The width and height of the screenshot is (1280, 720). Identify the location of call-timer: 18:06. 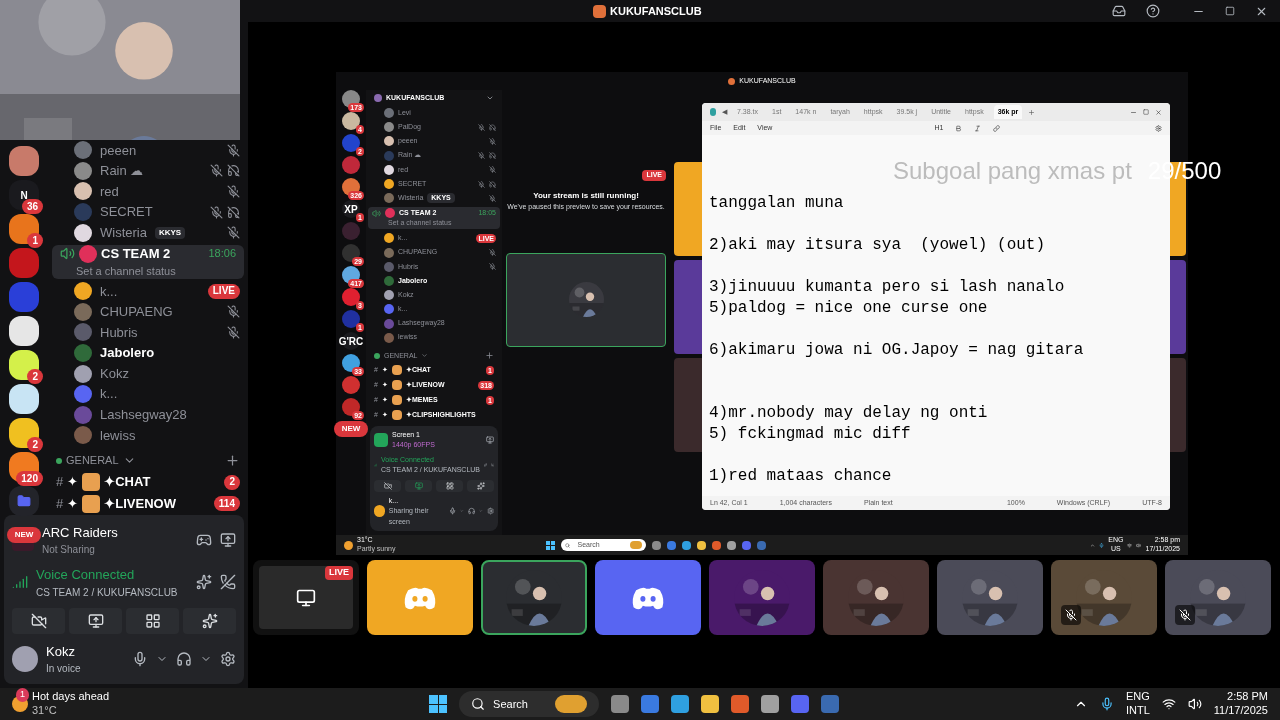
(222, 254).